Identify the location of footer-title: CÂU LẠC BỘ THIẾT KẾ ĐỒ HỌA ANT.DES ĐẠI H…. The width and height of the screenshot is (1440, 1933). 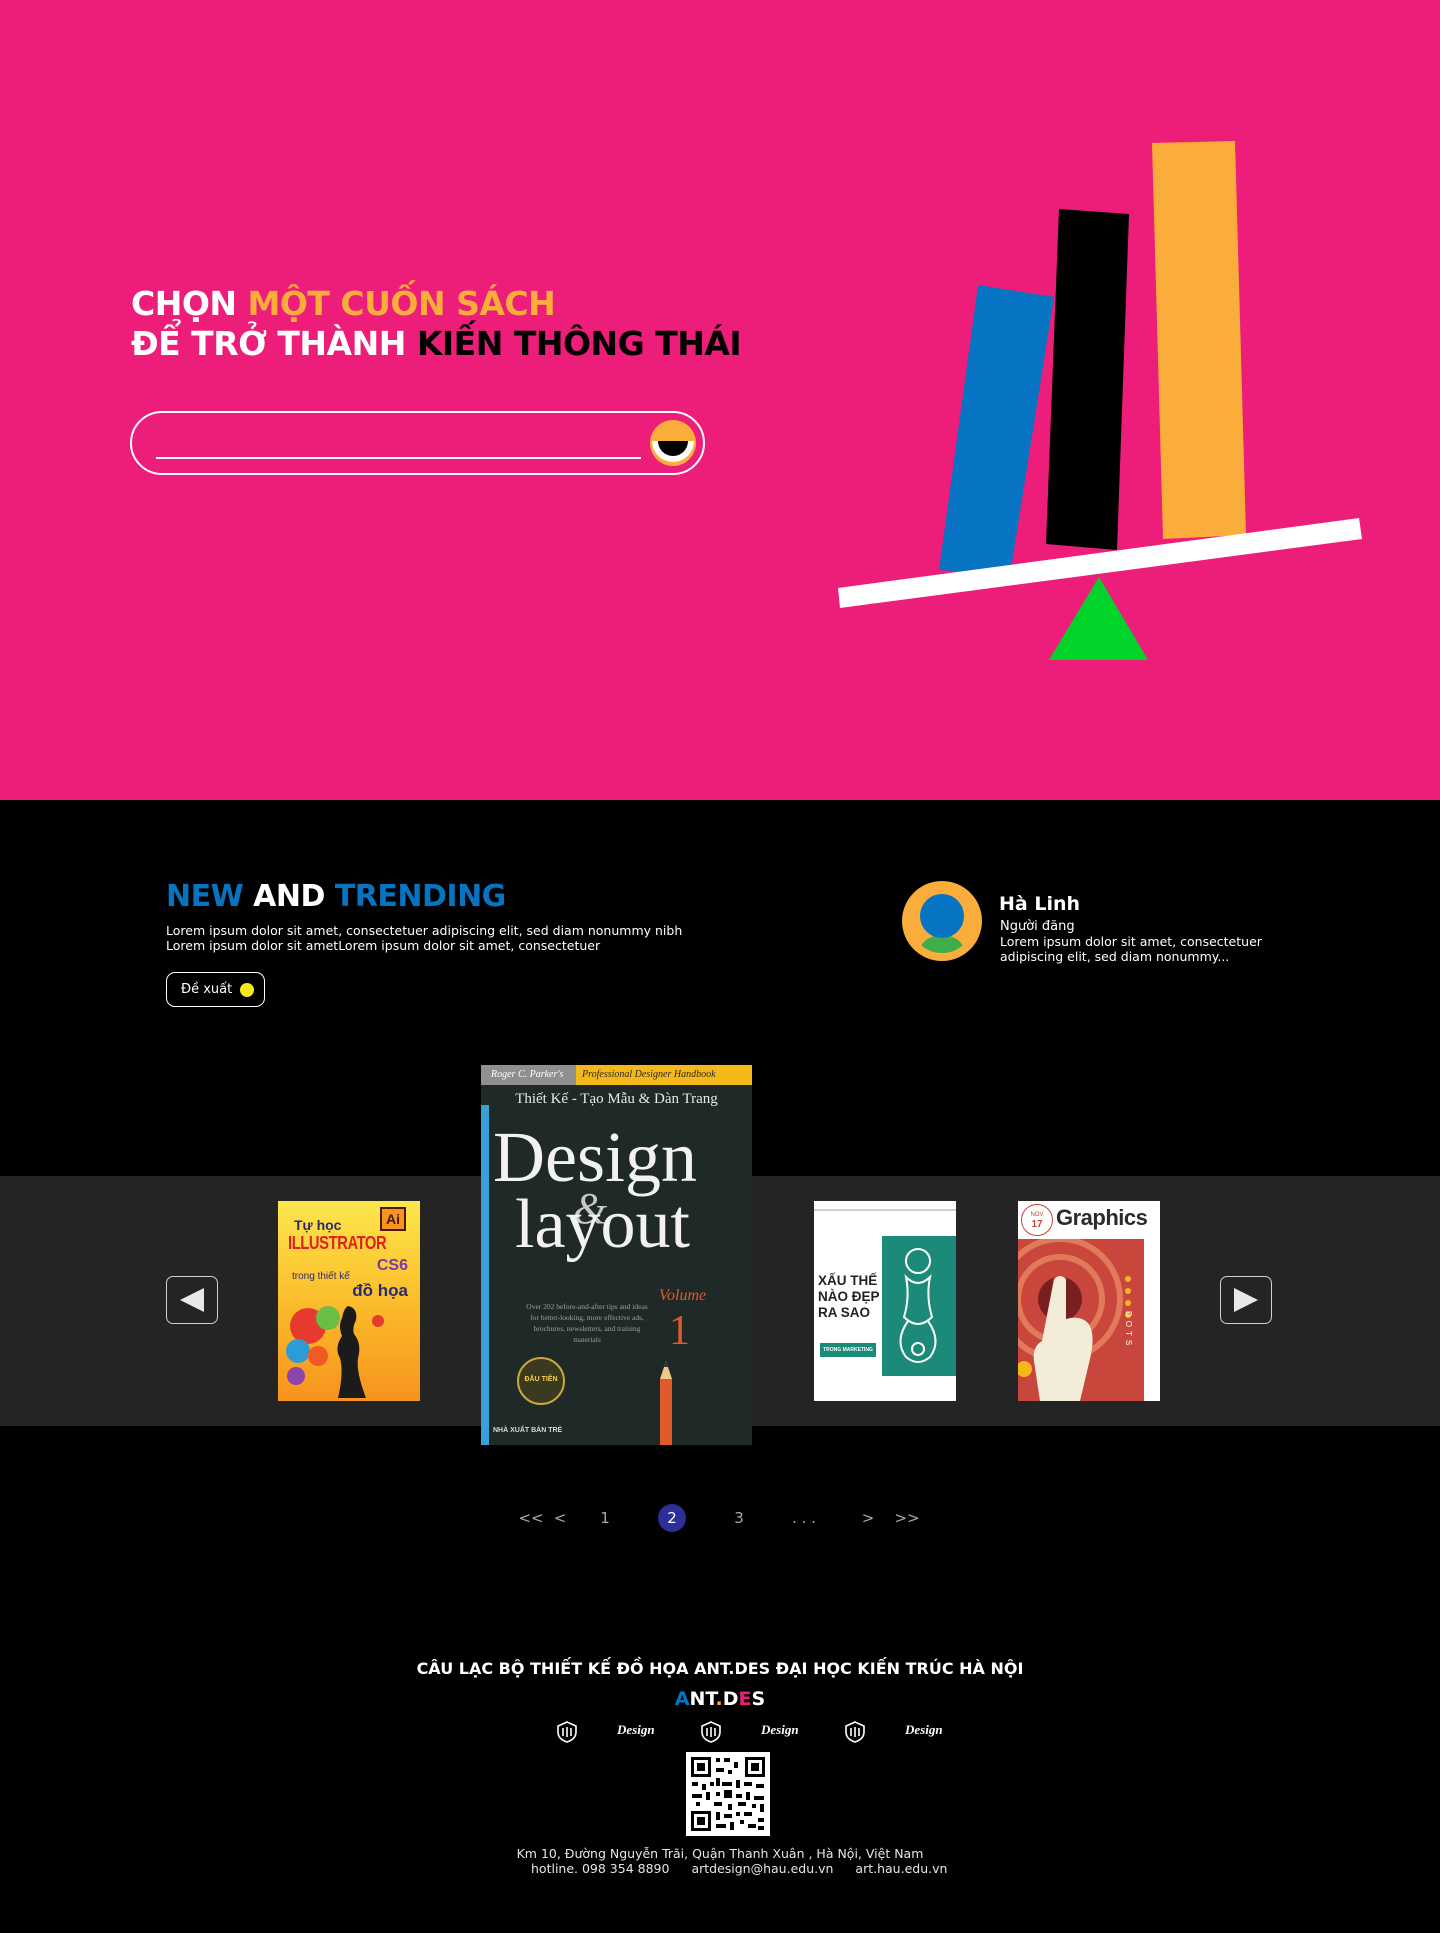
(720, 1668).